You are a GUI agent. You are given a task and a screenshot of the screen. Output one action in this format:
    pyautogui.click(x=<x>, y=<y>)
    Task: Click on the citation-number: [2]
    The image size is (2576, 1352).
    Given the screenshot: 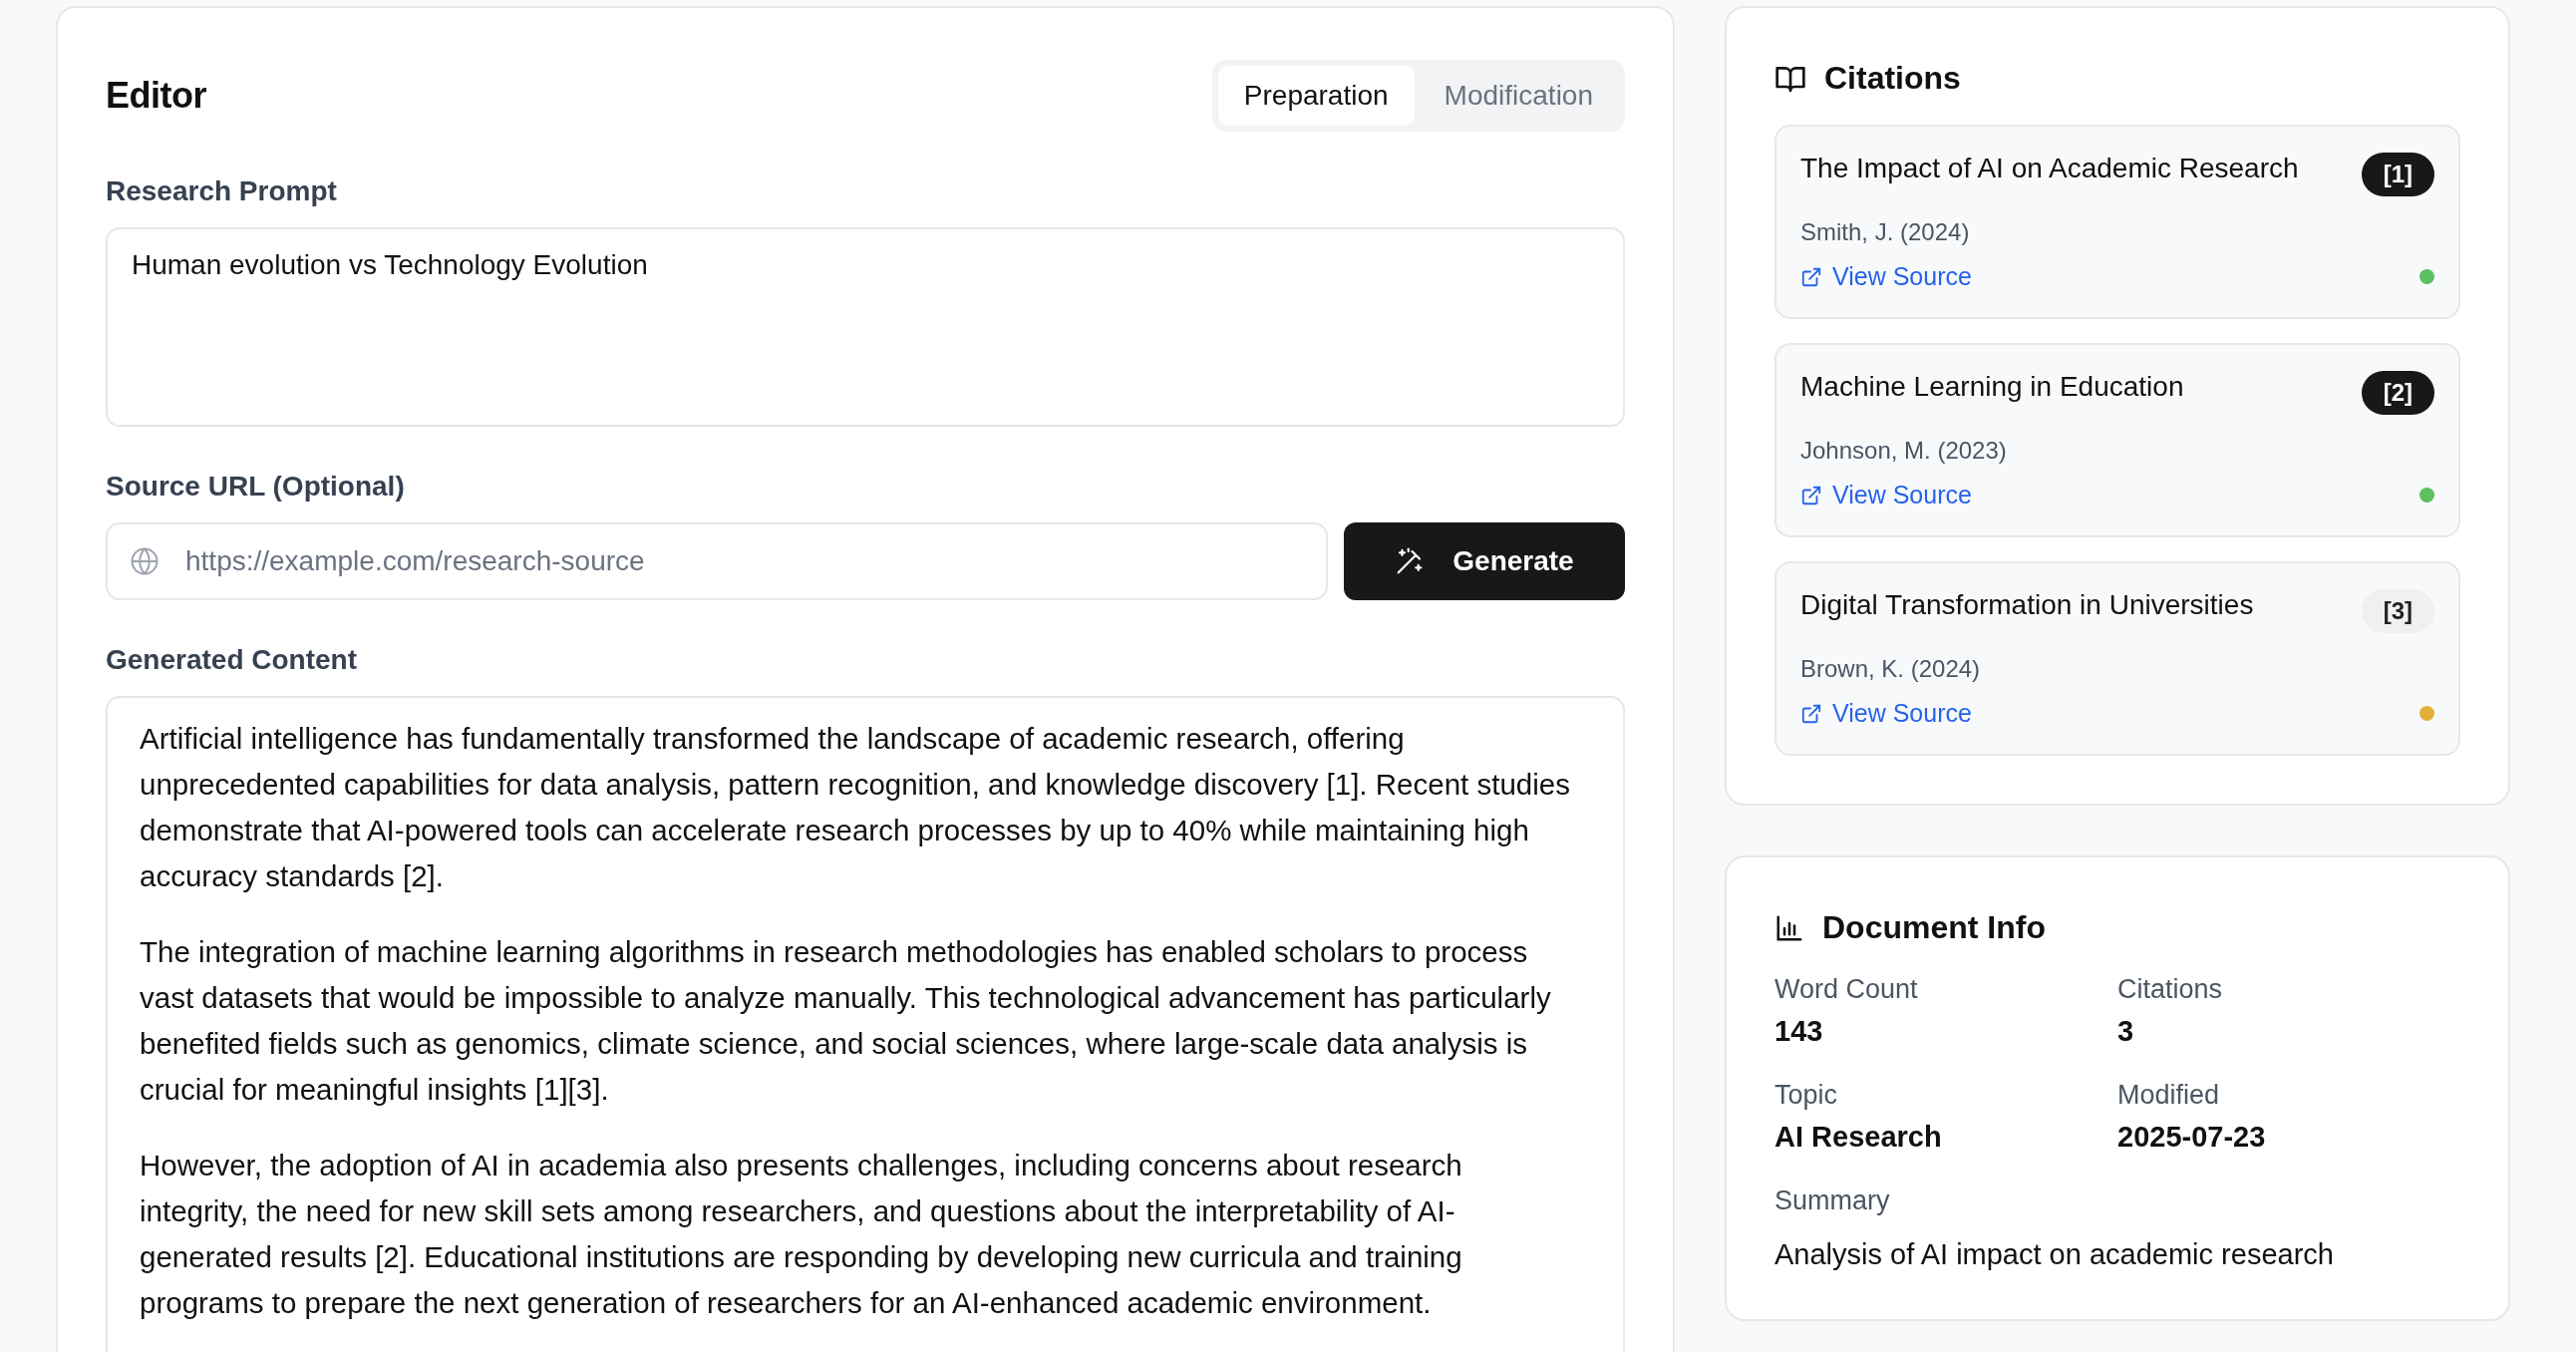 What is the action you would take?
    pyautogui.click(x=2397, y=393)
    